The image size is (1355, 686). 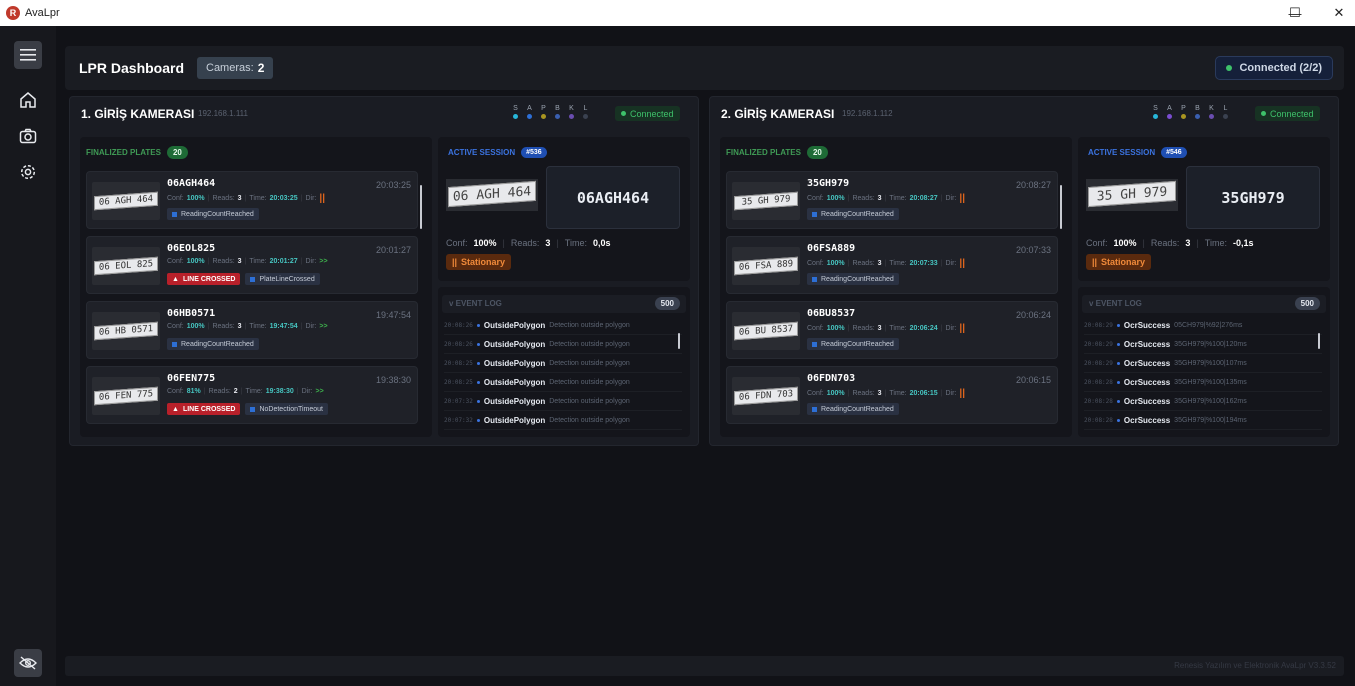 What do you see at coordinates (393, 315) in the screenshot?
I see `plate-timestamp: 19:47:54` at bounding box center [393, 315].